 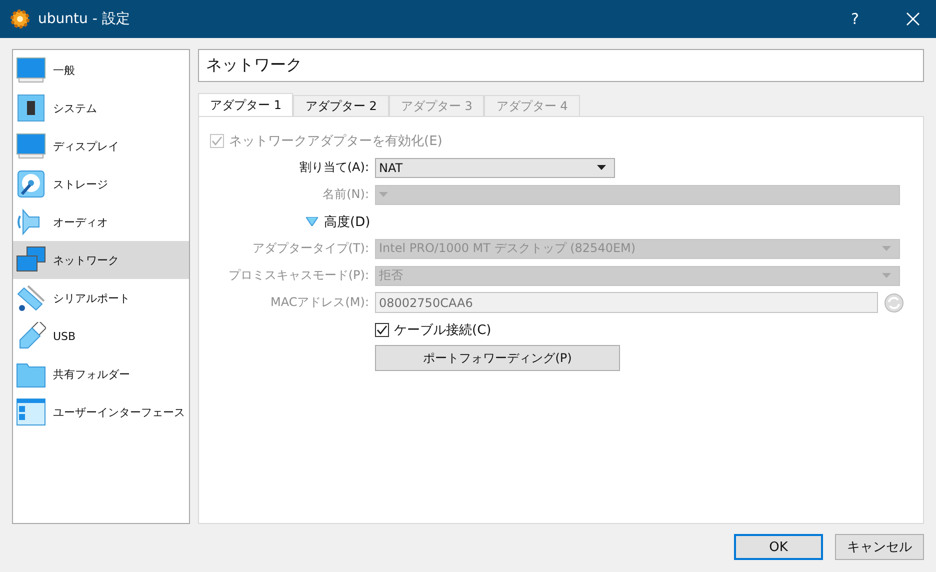 I want to click on dialog-button: OK, so click(x=778, y=547).